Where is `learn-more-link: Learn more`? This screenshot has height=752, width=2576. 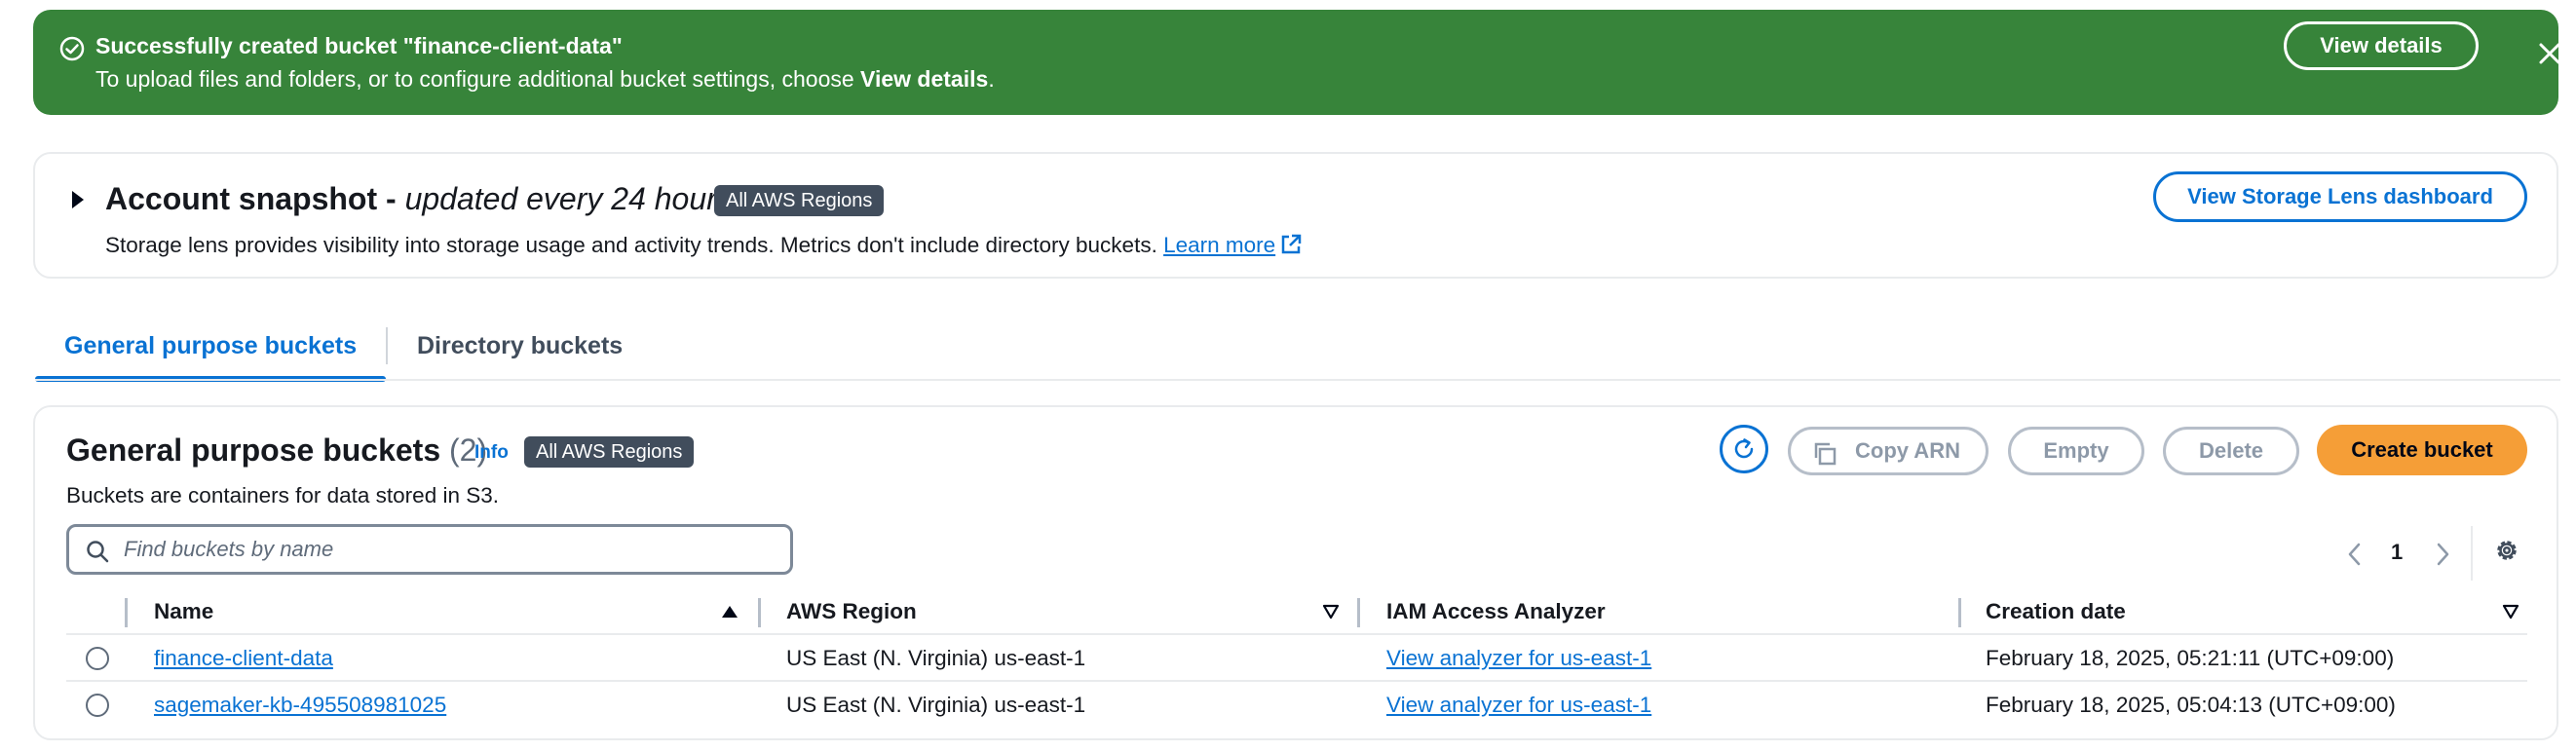
learn-more-link: Learn more is located at coordinates (1219, 245).